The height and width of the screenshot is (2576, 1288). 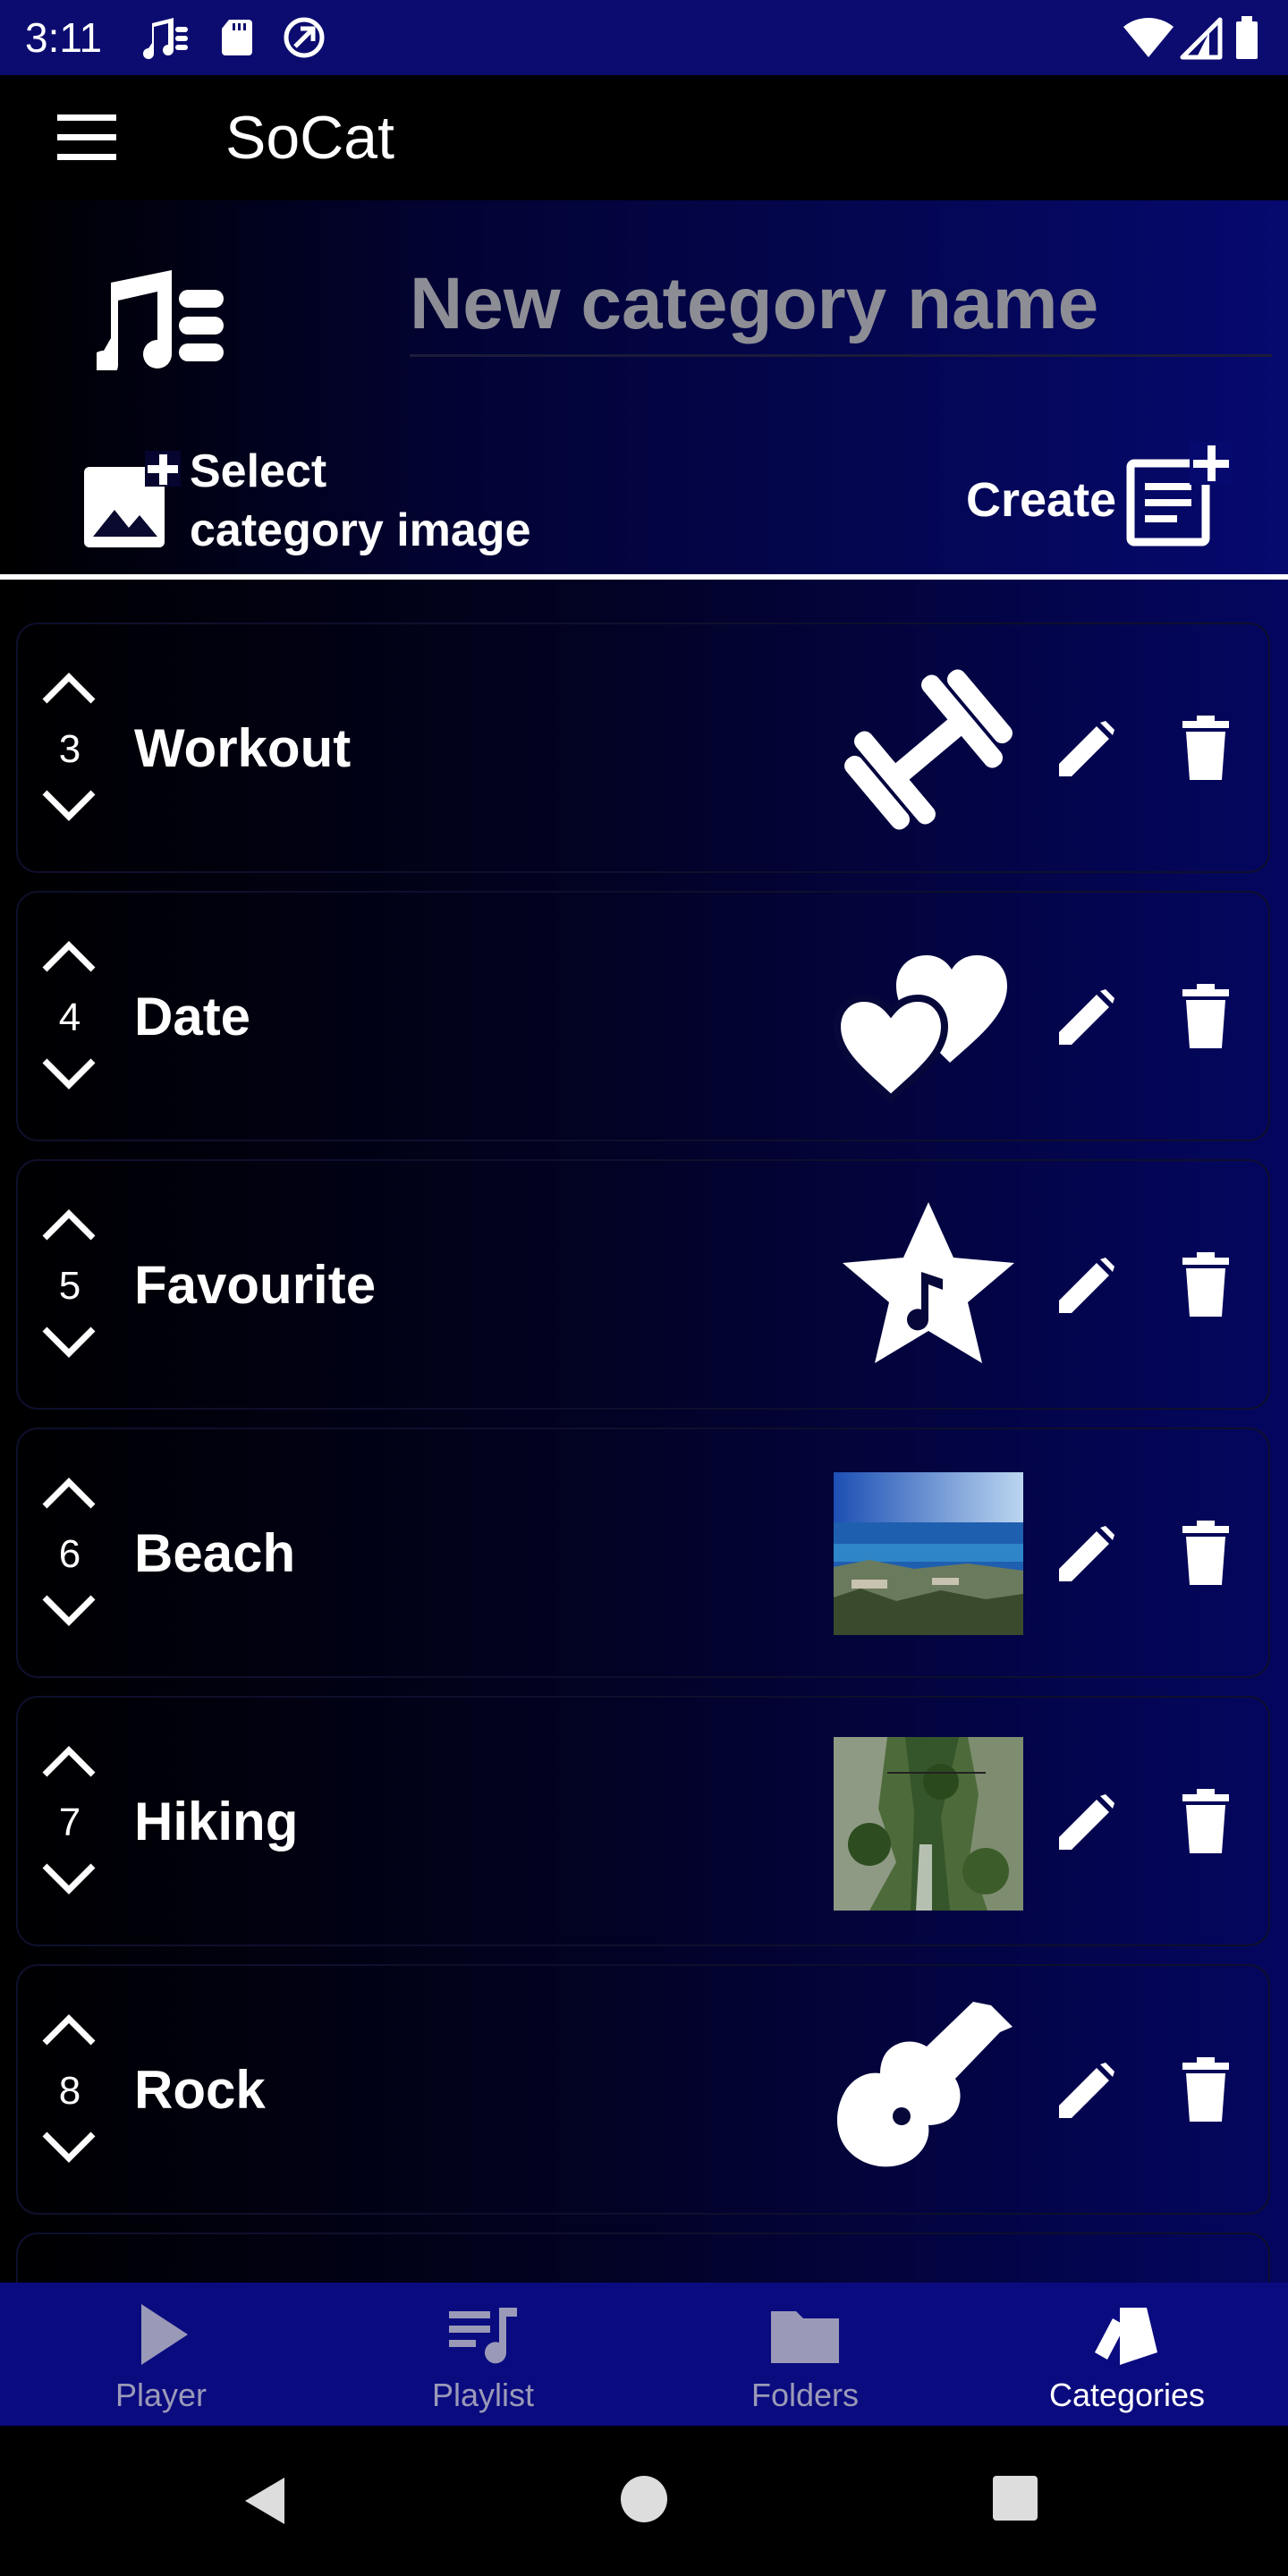 I want to click on category-order: 6, so click(x=69, y=1554).